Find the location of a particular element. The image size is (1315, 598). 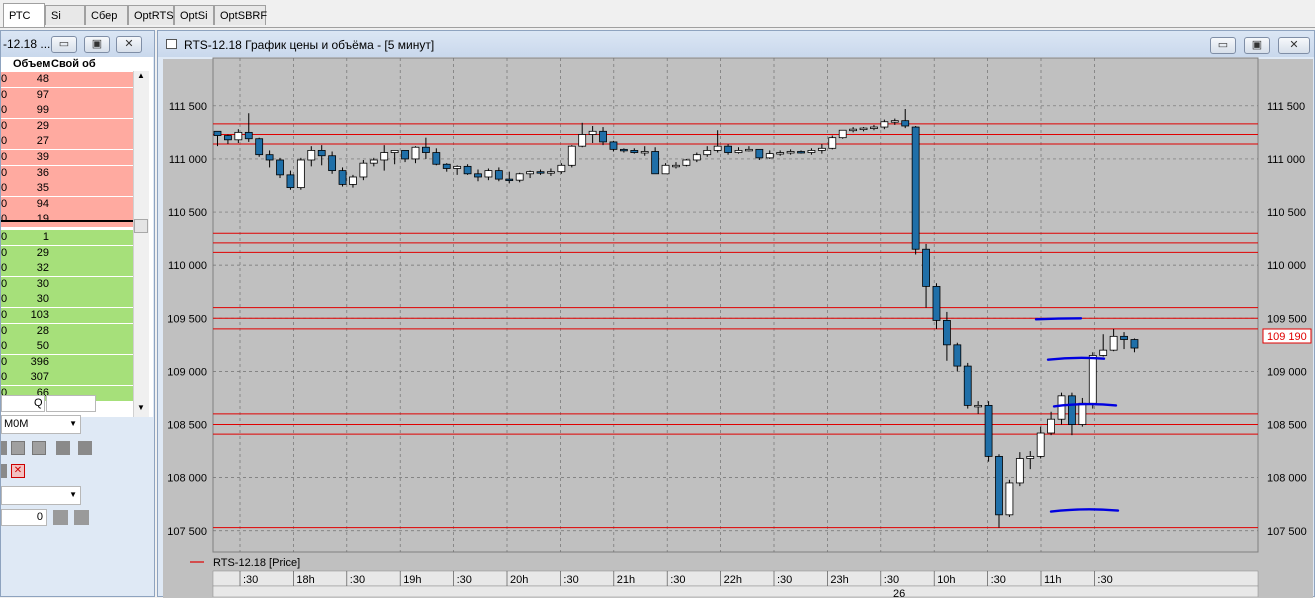

y-tick-label-right: 110 500 is located at coordinates (1286, 213).